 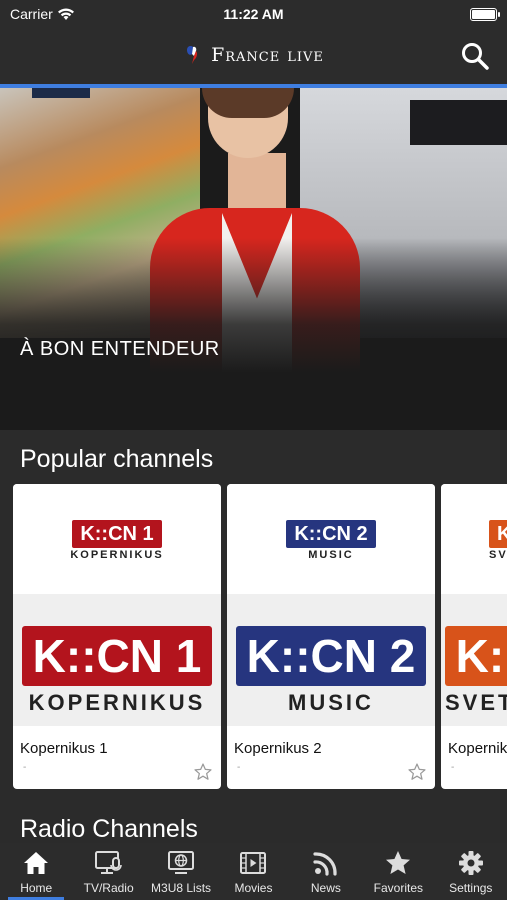 What do you see at coordinates (36, 863) in the screenshot?
I see `home-icon` at bounding box center [36, 863].